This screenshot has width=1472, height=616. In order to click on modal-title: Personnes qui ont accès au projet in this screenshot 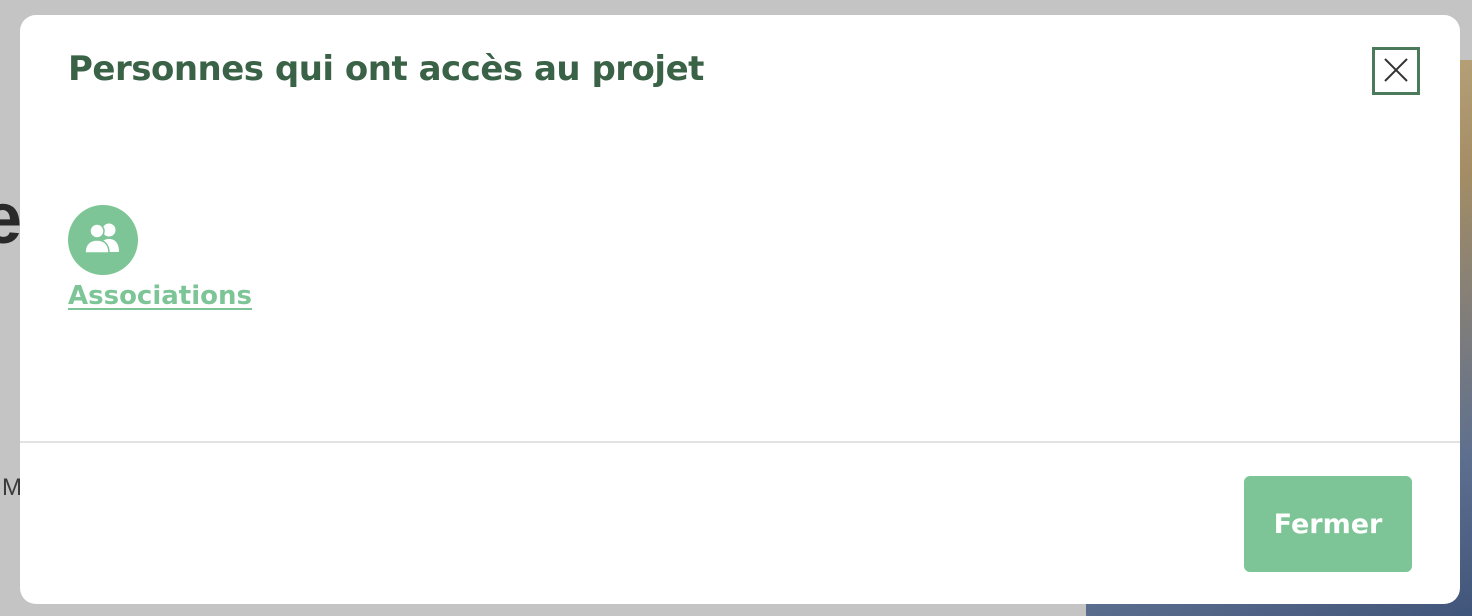, I will do `click(386, 69)`.